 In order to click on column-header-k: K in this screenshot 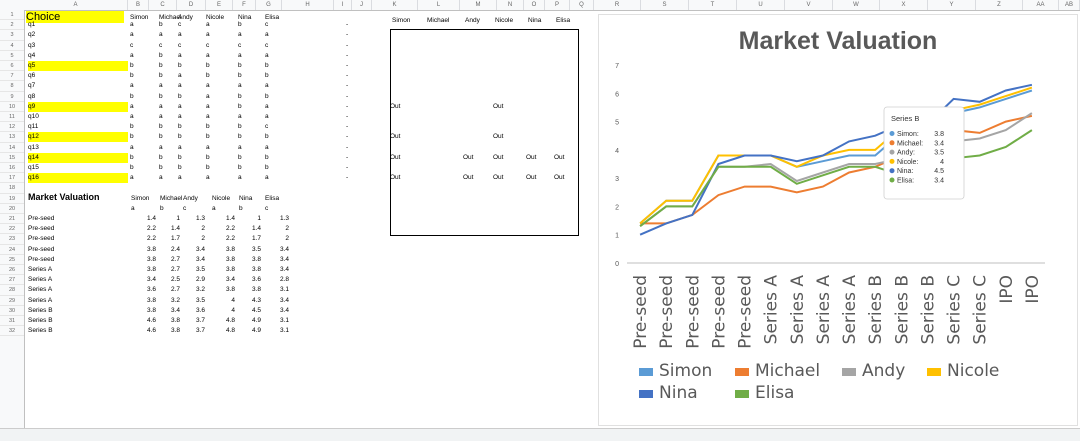, I will do `click(395, 5)`.